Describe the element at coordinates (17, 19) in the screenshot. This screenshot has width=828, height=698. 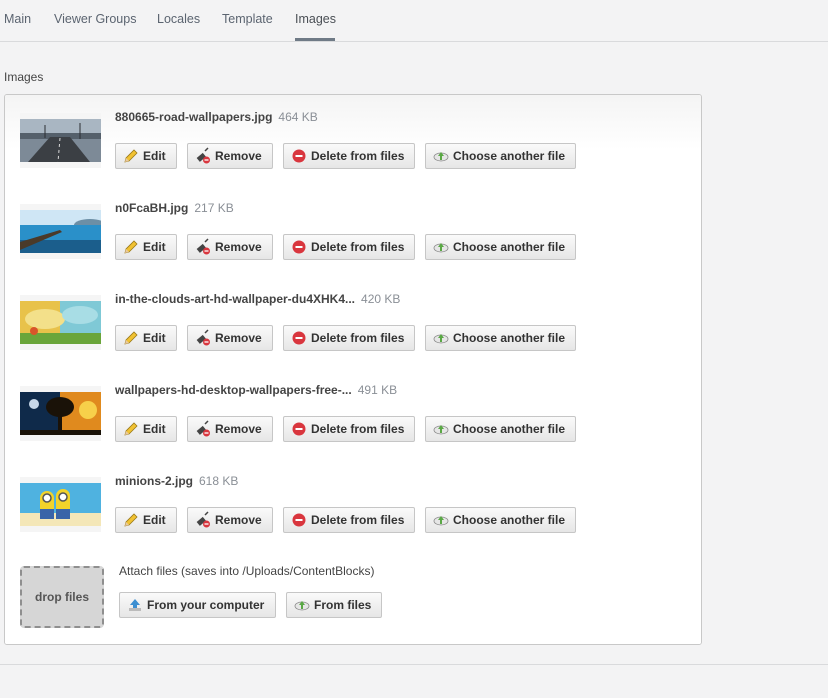
I see `tab-main: Main` at that location.